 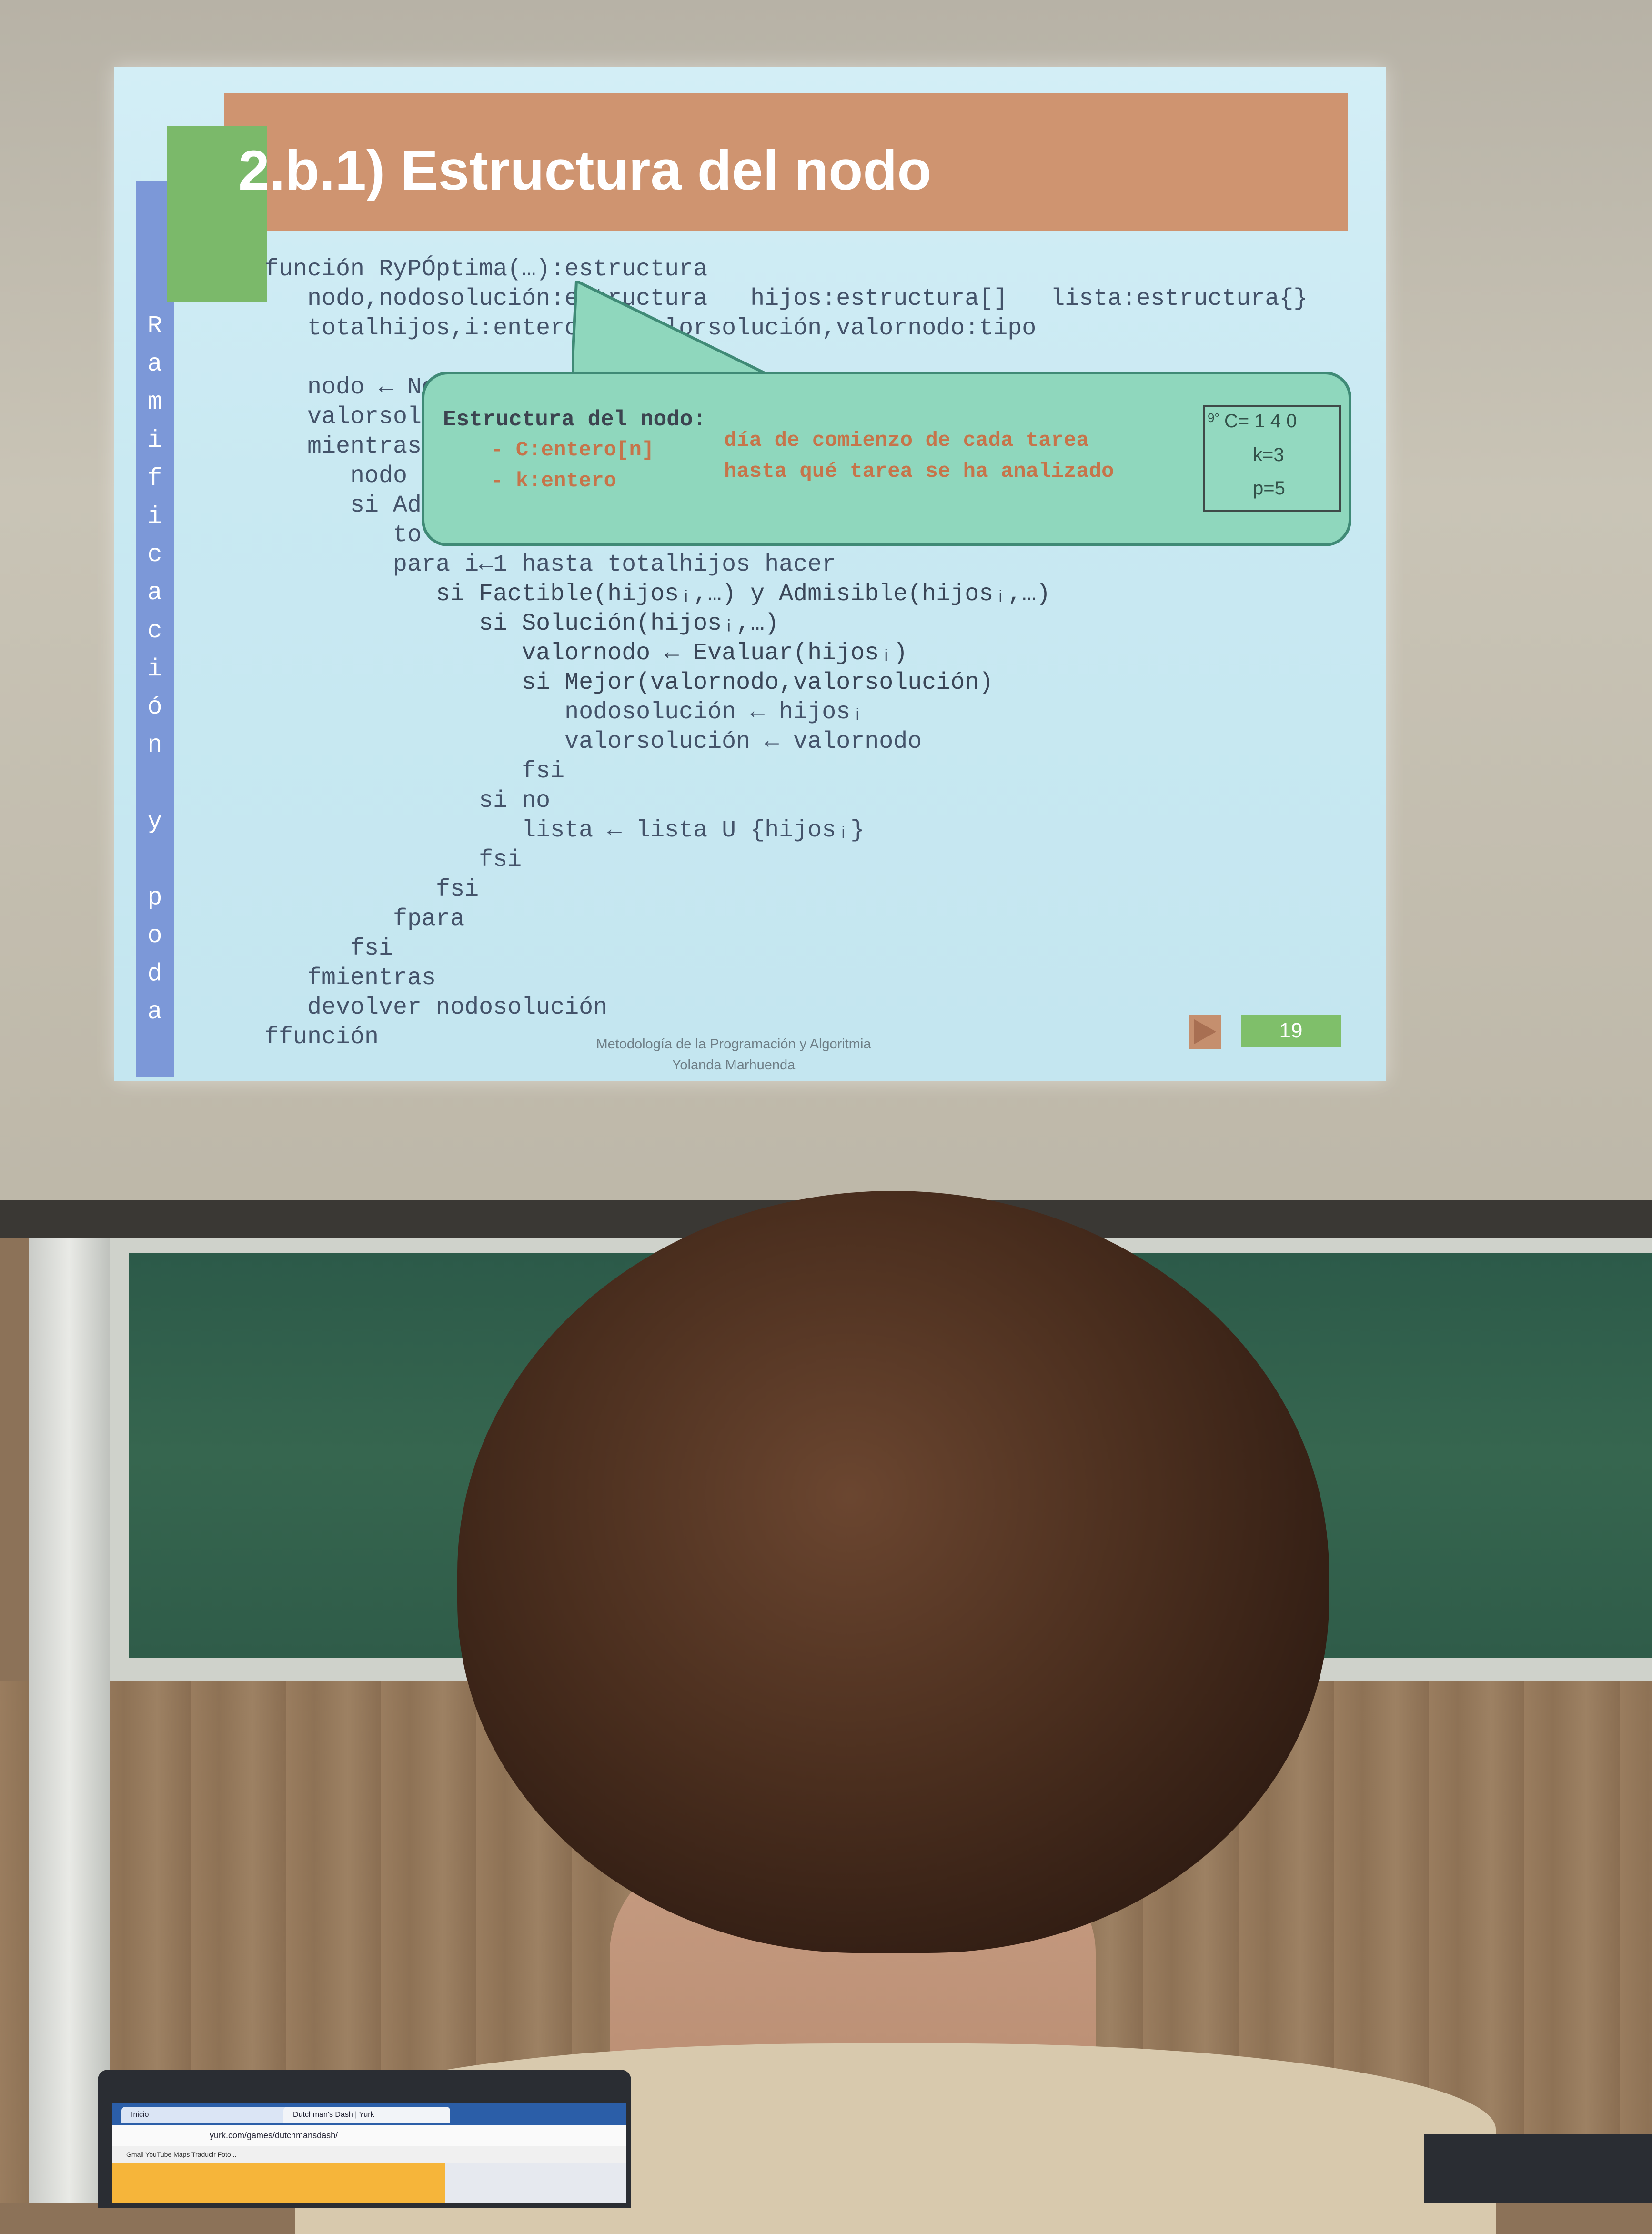 I want to click on example-p-line: p=5, so click(x=1269, y=489).